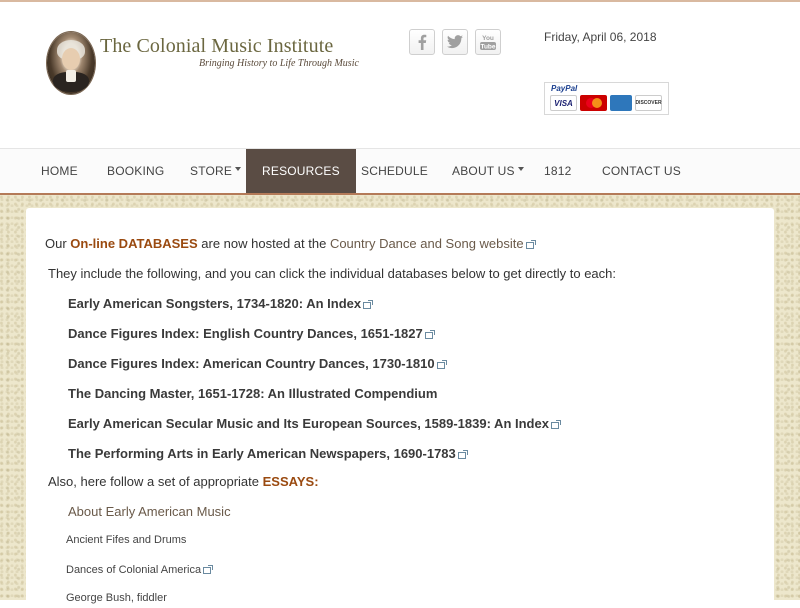 This screenshot has height=608, width=800. I want to click on current-date: Friday, April 06, 2018, so click(600, 37).